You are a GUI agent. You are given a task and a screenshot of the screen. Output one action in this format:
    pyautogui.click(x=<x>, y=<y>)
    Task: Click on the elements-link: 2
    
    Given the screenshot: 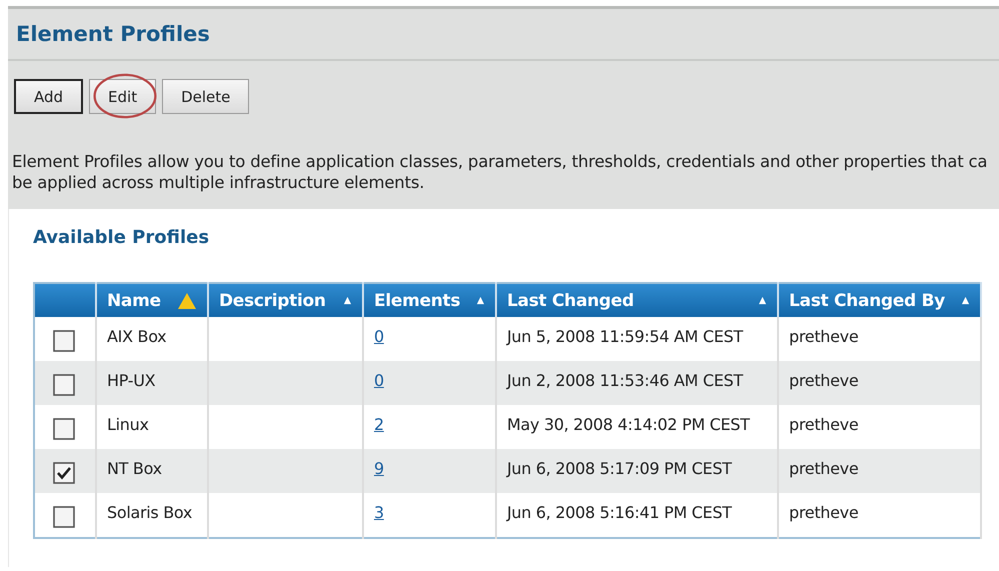 What is the action you would take?
    pyautogui.click(x=379, y=424)
    